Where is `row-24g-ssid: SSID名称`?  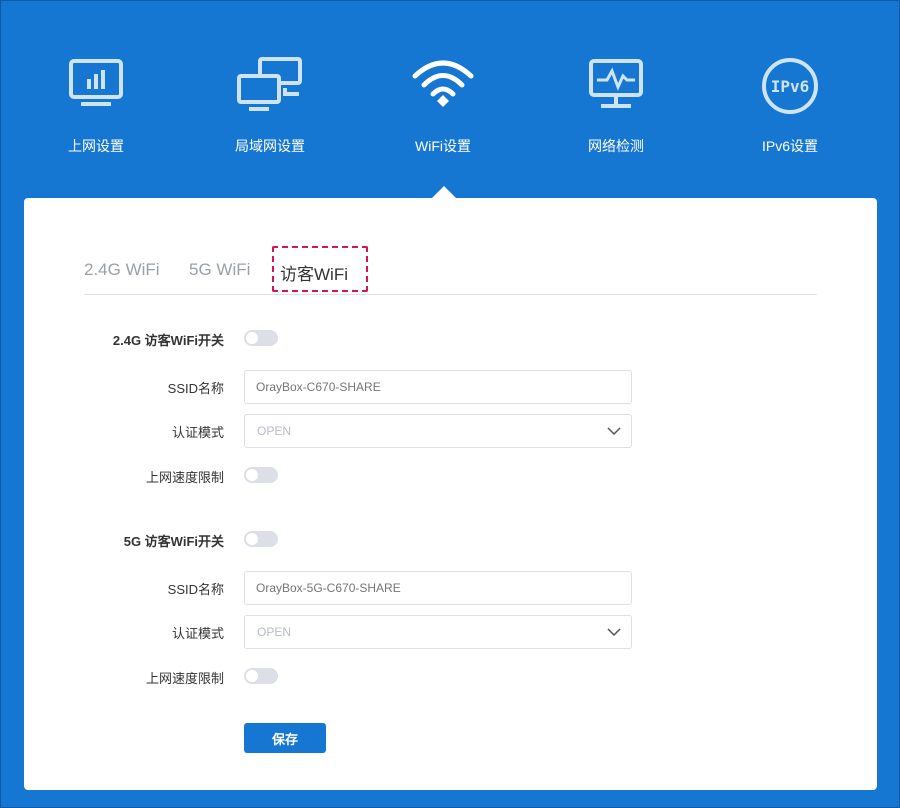 row-24g-ssid: SSID名称 is located at coordinates (450, 387).